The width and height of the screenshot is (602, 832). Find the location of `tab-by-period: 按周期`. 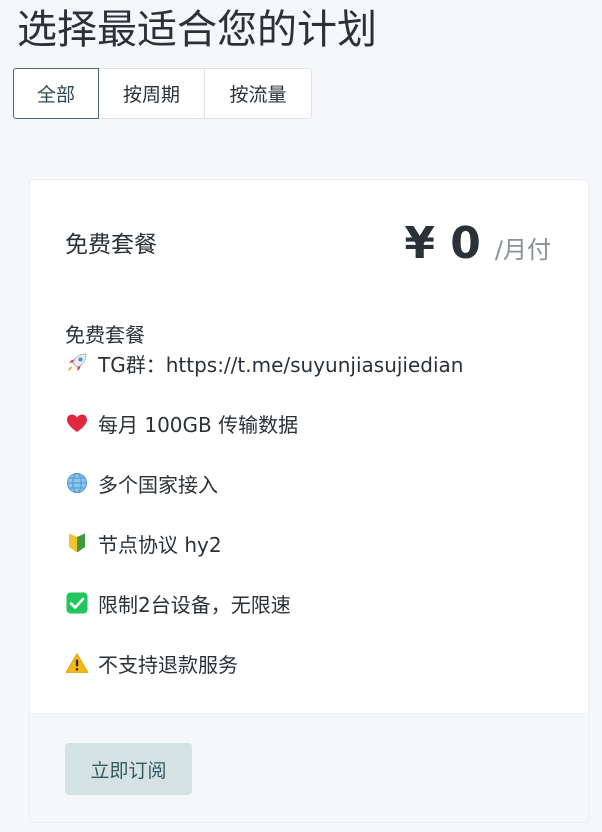

tab-by-period: 按周期 is located at coordinates (151, 93).